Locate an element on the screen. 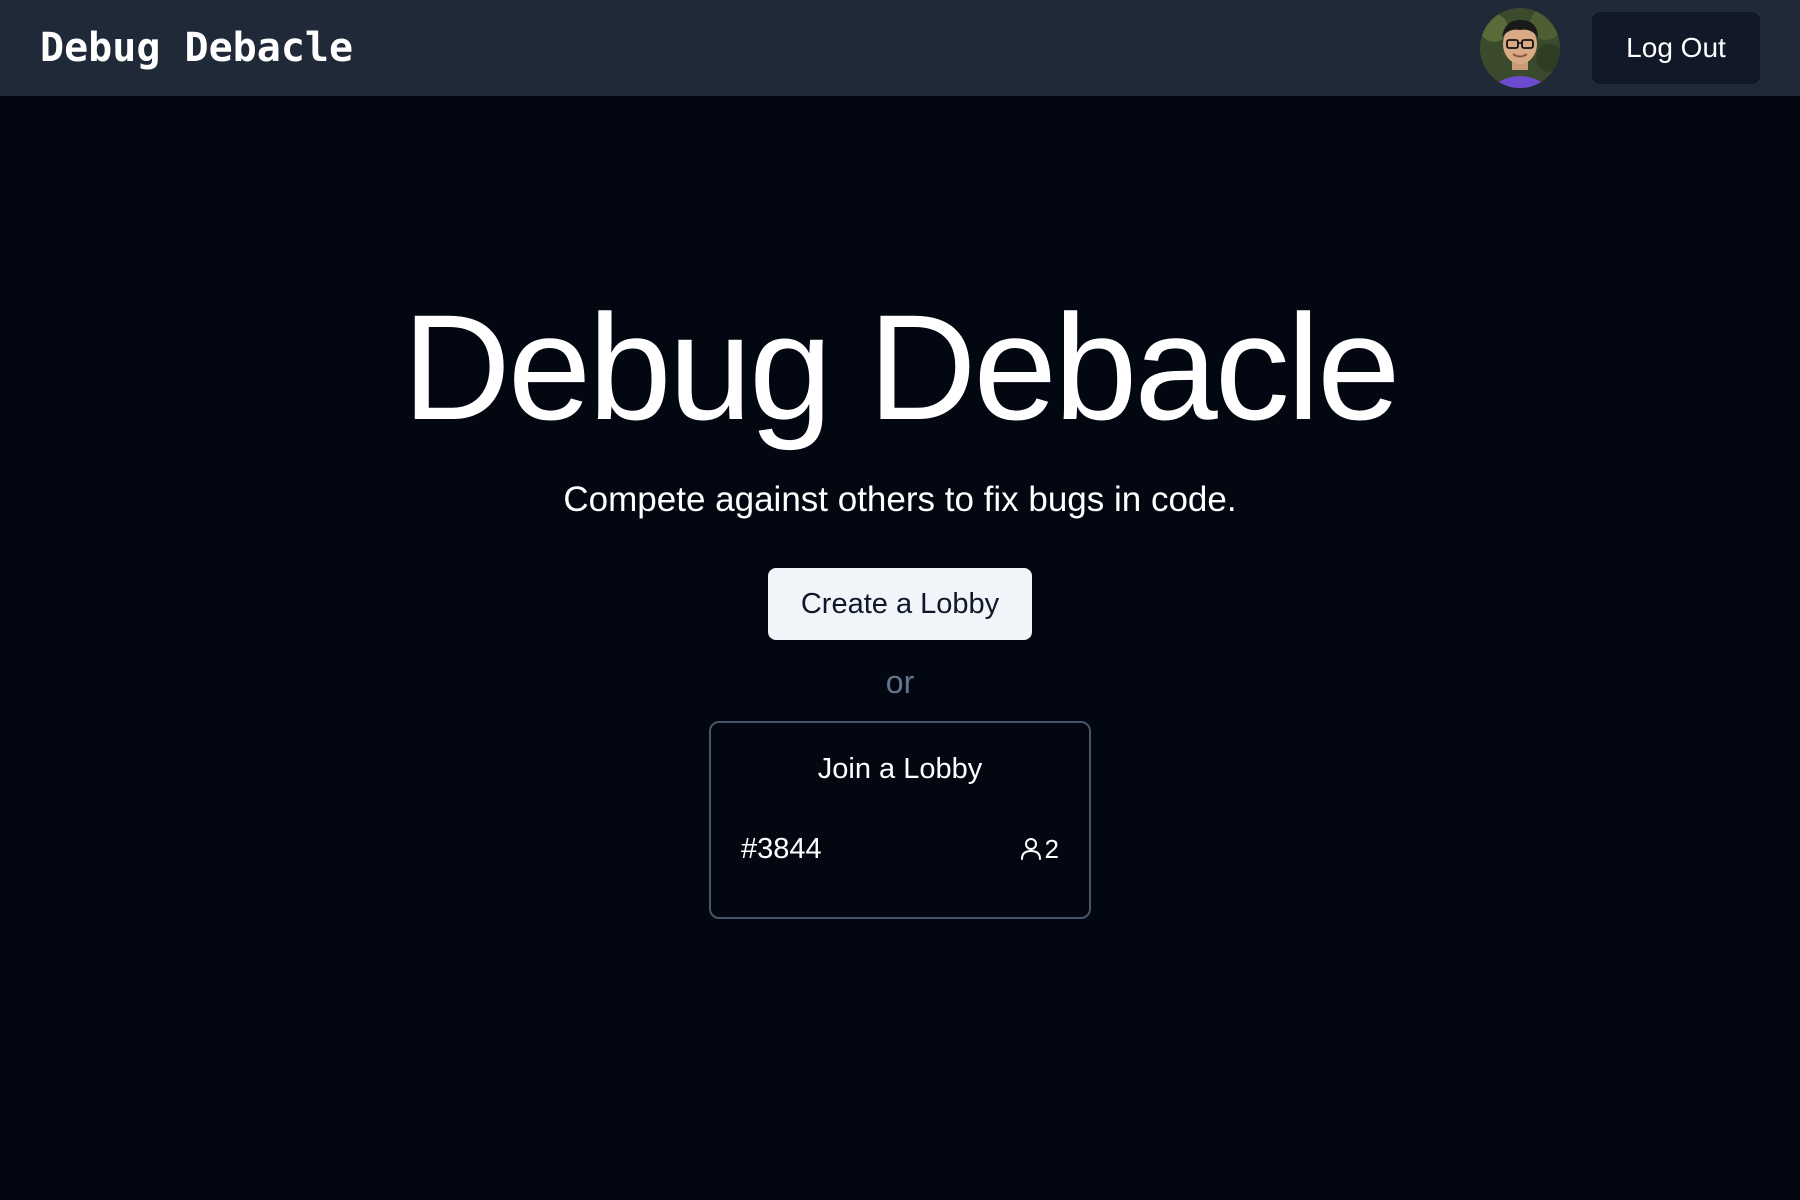  avatar-image is located at coordinates (1520, 48).